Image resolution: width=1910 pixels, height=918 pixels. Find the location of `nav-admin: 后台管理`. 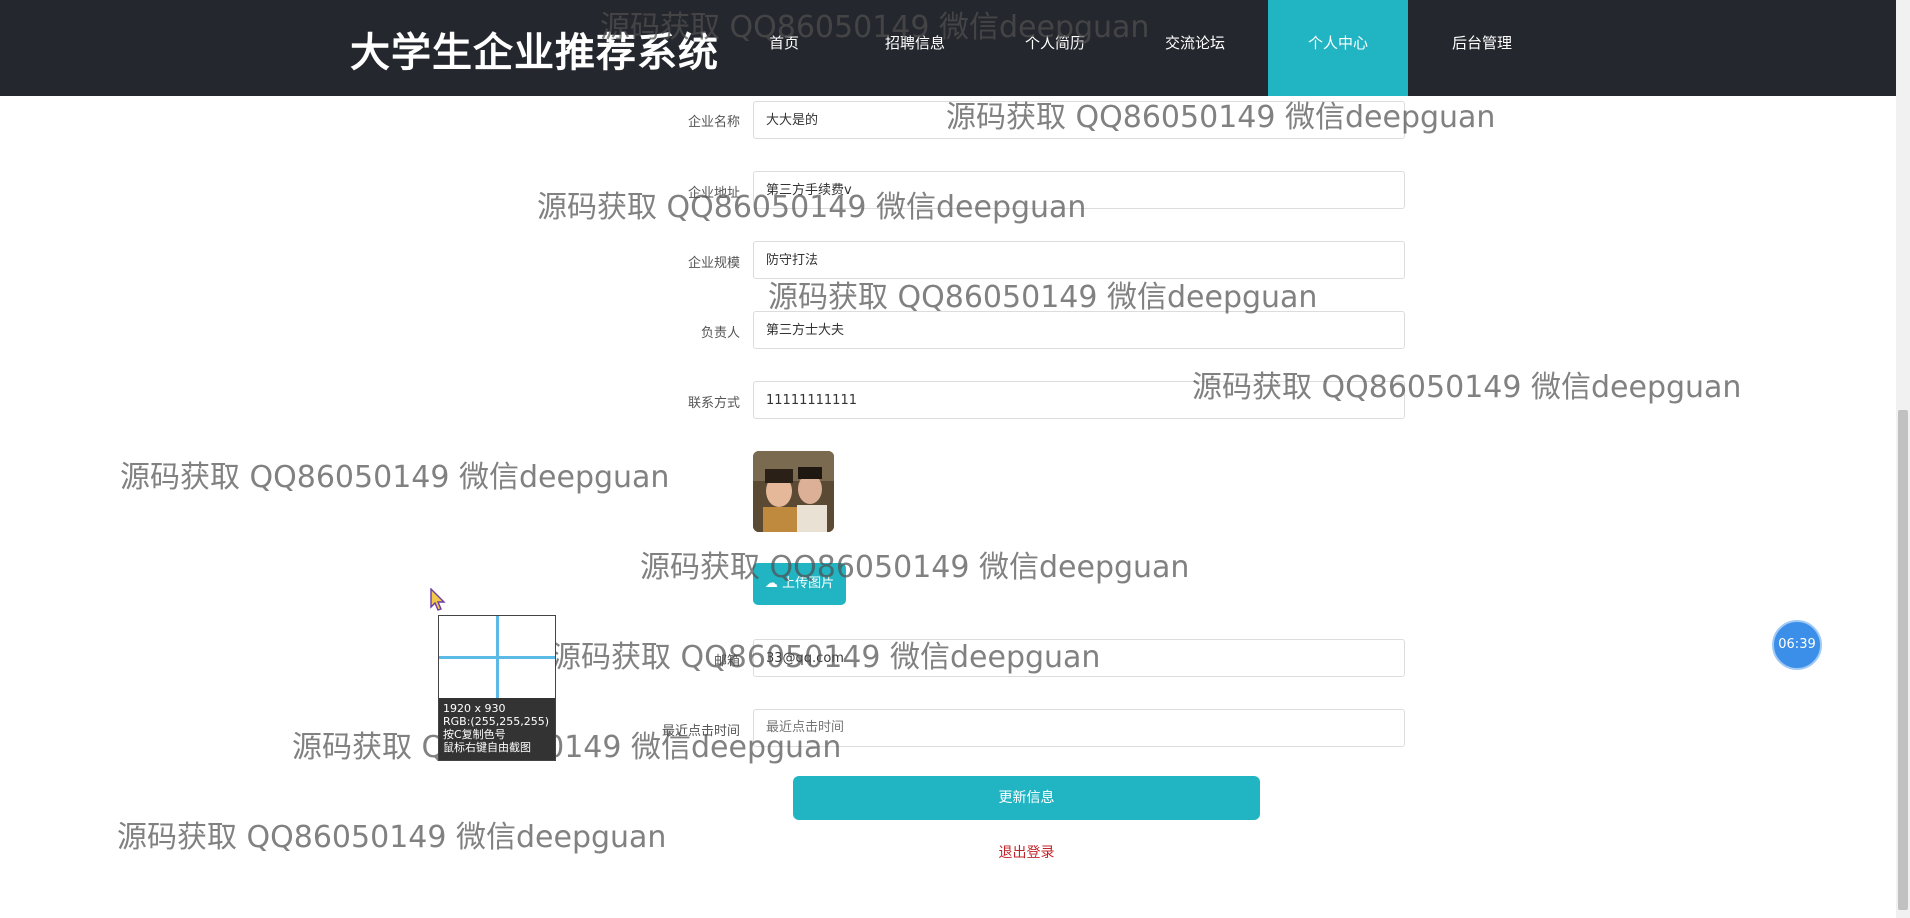

nav-admin: 后台管理 is located at coordinates (1482, 48).